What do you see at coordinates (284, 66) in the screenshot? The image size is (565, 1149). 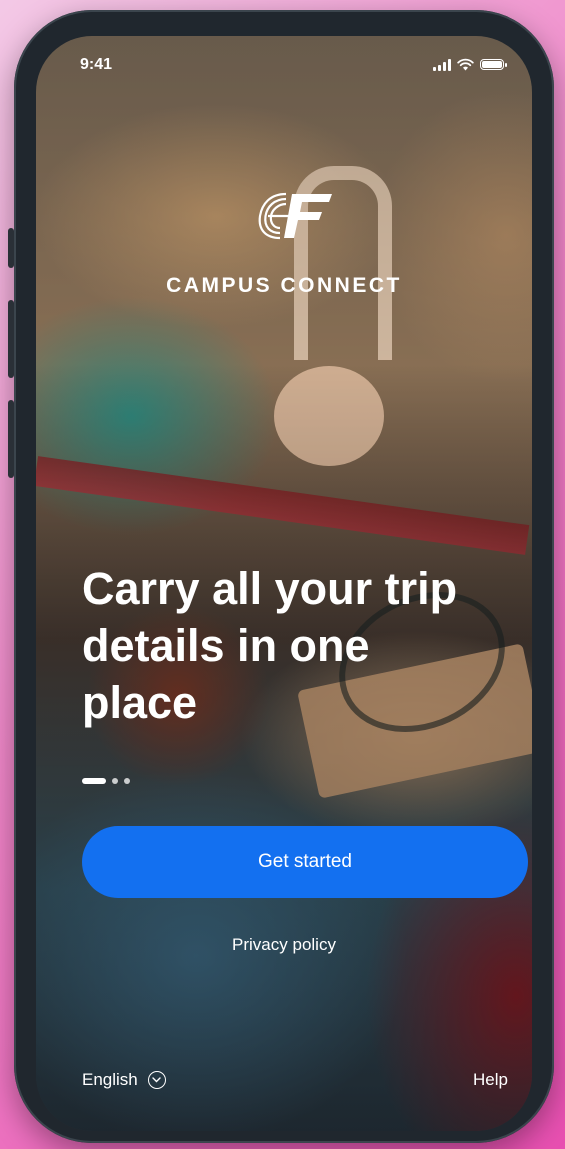 I see `status-bar: 9:41` at bounding box center [284, 66].